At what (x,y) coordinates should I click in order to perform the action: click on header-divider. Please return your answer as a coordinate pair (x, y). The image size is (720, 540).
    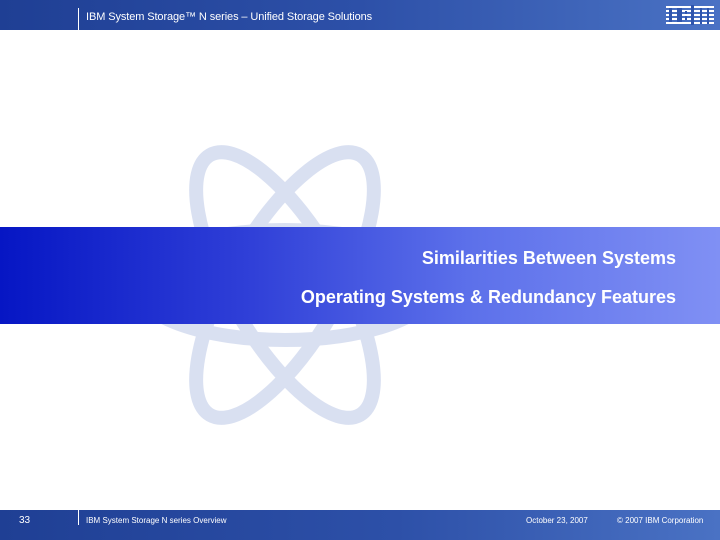
    Looking at the image, I should click on (78, 19).